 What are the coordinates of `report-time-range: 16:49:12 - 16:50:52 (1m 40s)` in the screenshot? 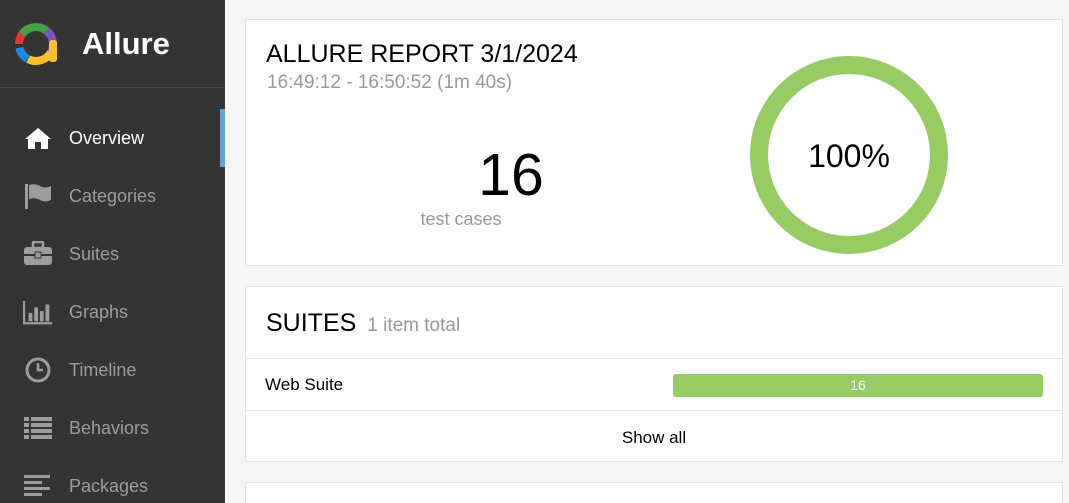 It's located at (390, 82).